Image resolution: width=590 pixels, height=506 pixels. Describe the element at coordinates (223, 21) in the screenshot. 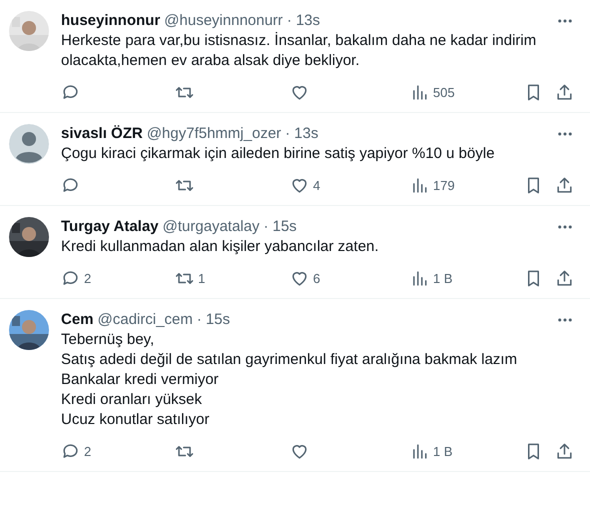

I see `user-handle: @huseyinnnonurr` at that location.